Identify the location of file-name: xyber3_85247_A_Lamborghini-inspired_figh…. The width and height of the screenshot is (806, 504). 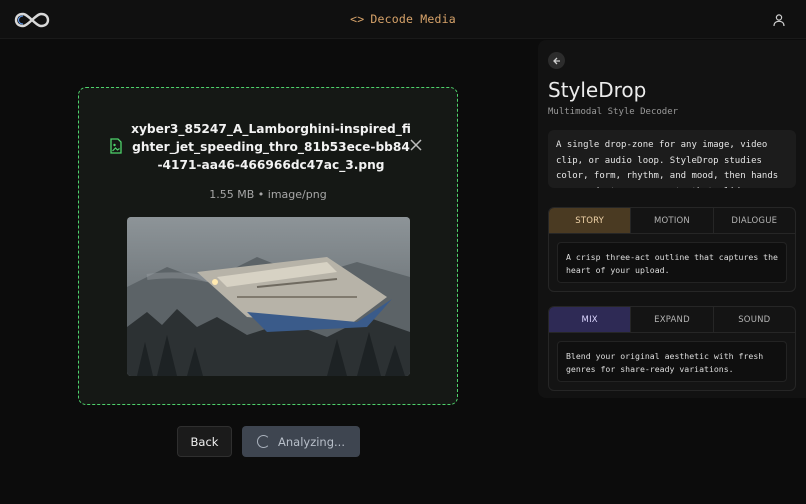
(271, 147).